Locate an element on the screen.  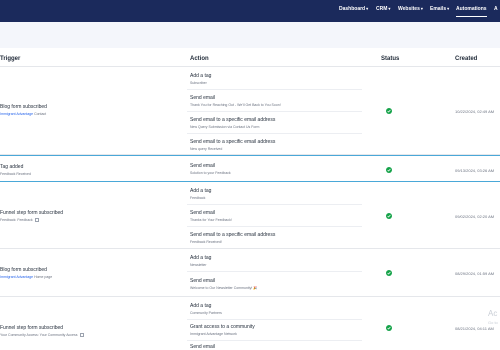
trigger-detail: Feedback Received is located at coordinates (15, 174).